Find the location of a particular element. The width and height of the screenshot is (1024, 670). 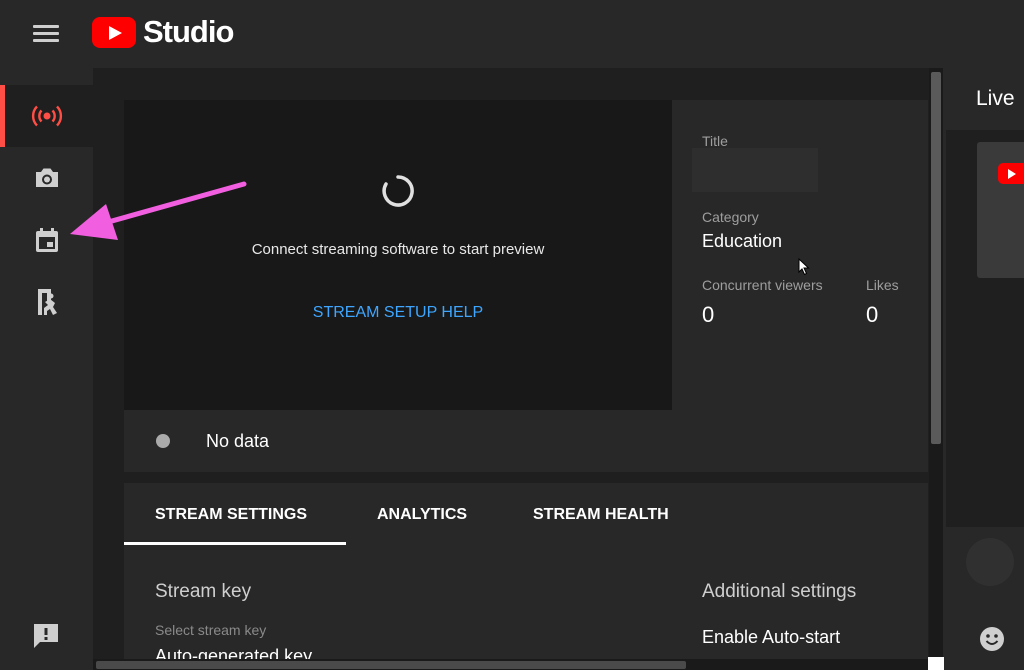

category-value: Education is located at coordinates (742, 241).